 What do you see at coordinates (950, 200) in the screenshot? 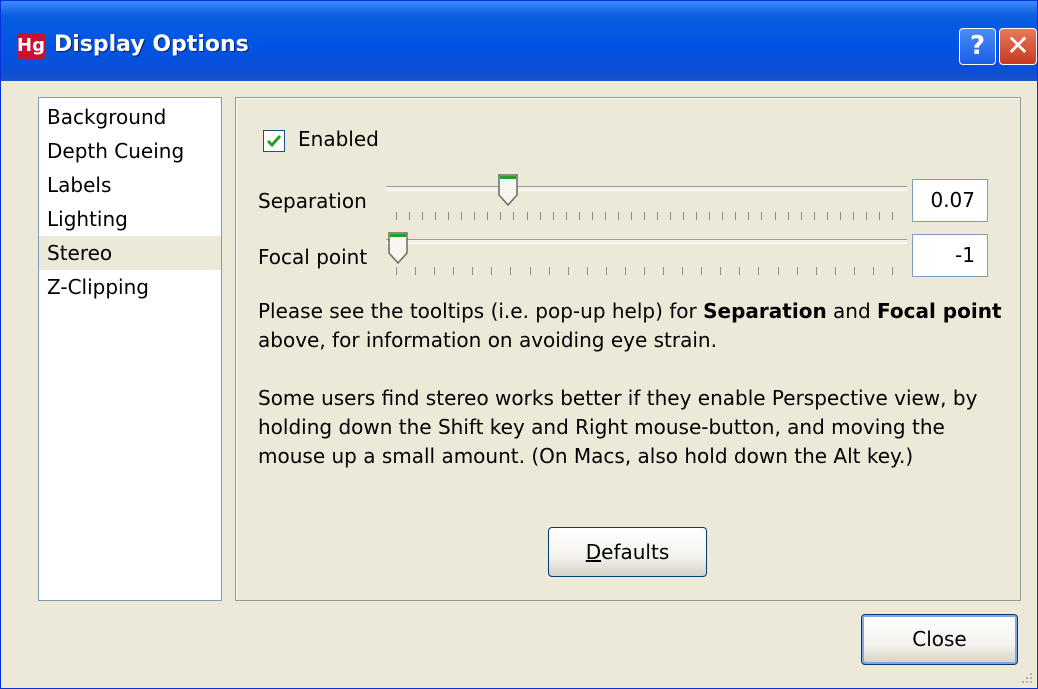
I see `separation-value-field: 0.07` at bounding box center [950, 200].